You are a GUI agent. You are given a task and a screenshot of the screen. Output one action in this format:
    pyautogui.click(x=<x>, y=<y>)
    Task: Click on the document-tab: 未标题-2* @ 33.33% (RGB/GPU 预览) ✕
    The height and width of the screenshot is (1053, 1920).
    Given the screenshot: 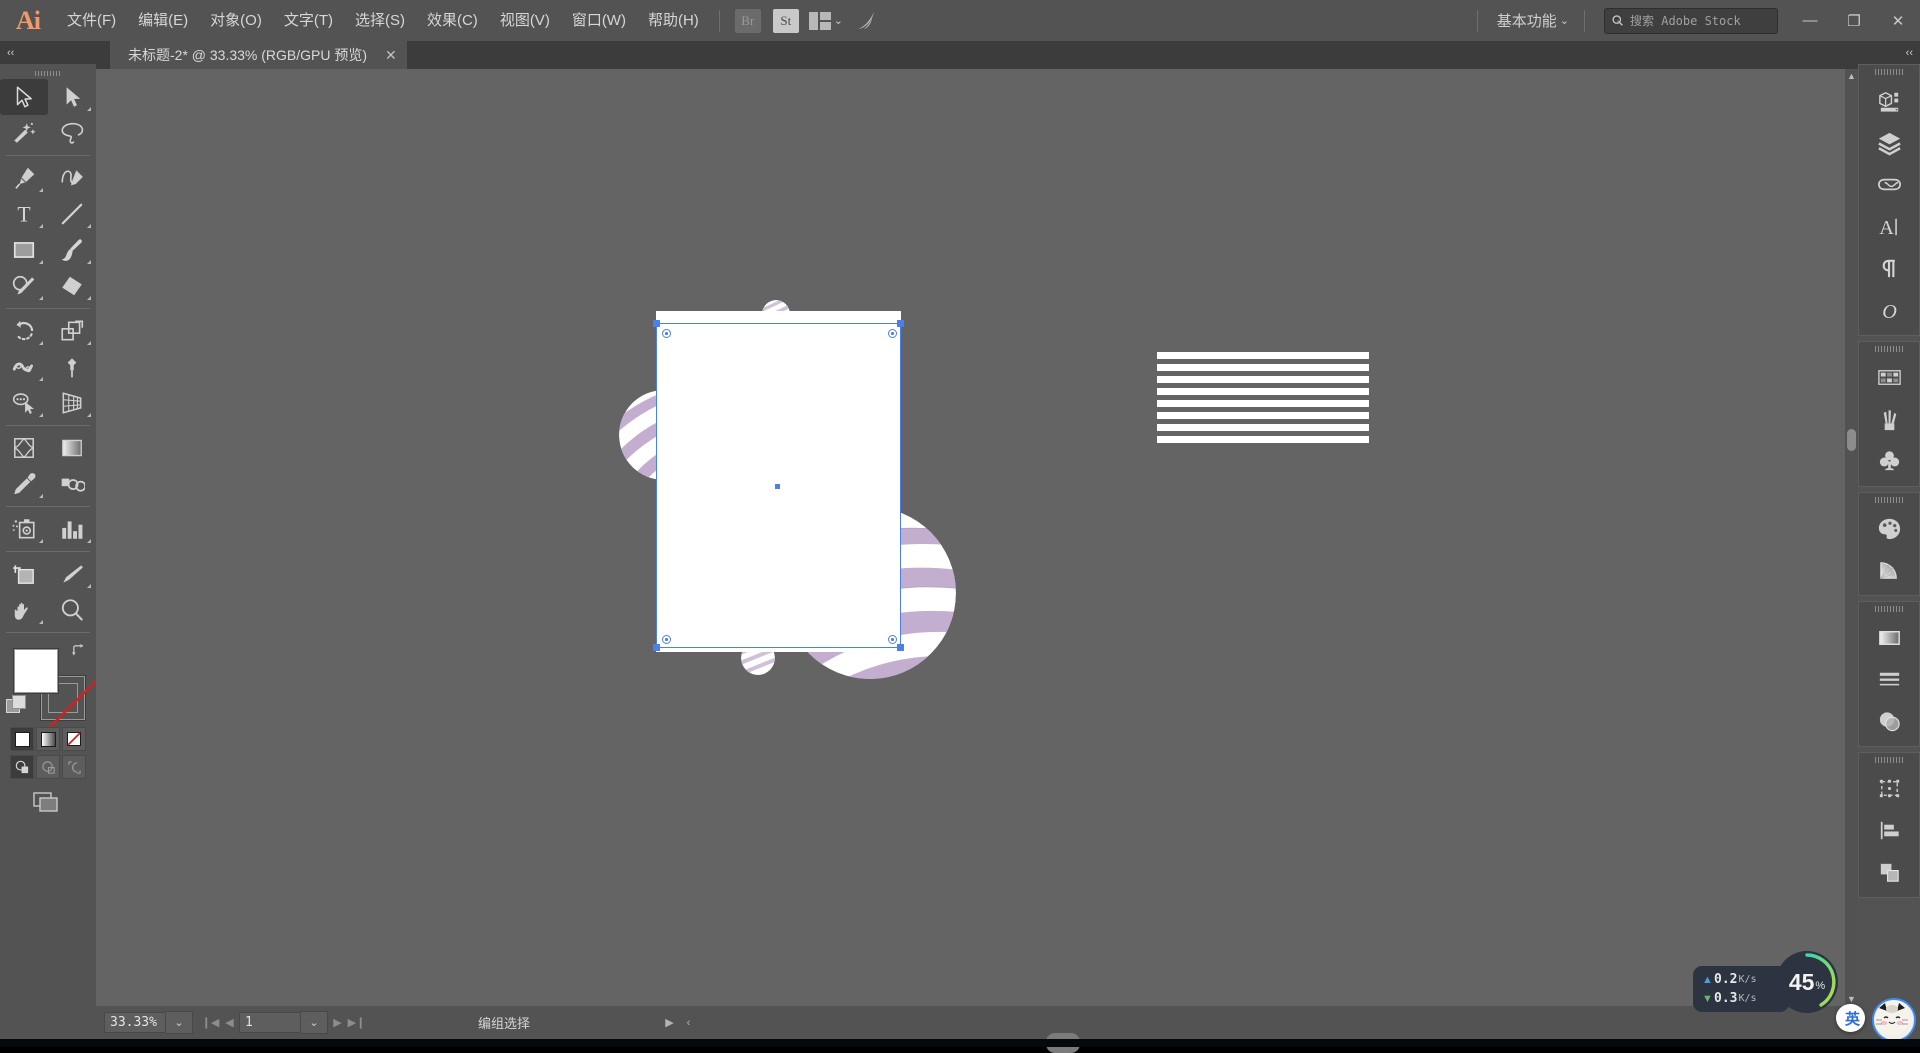 What is the action you would take?
    pyautogui.click(x=258, y=55)
    